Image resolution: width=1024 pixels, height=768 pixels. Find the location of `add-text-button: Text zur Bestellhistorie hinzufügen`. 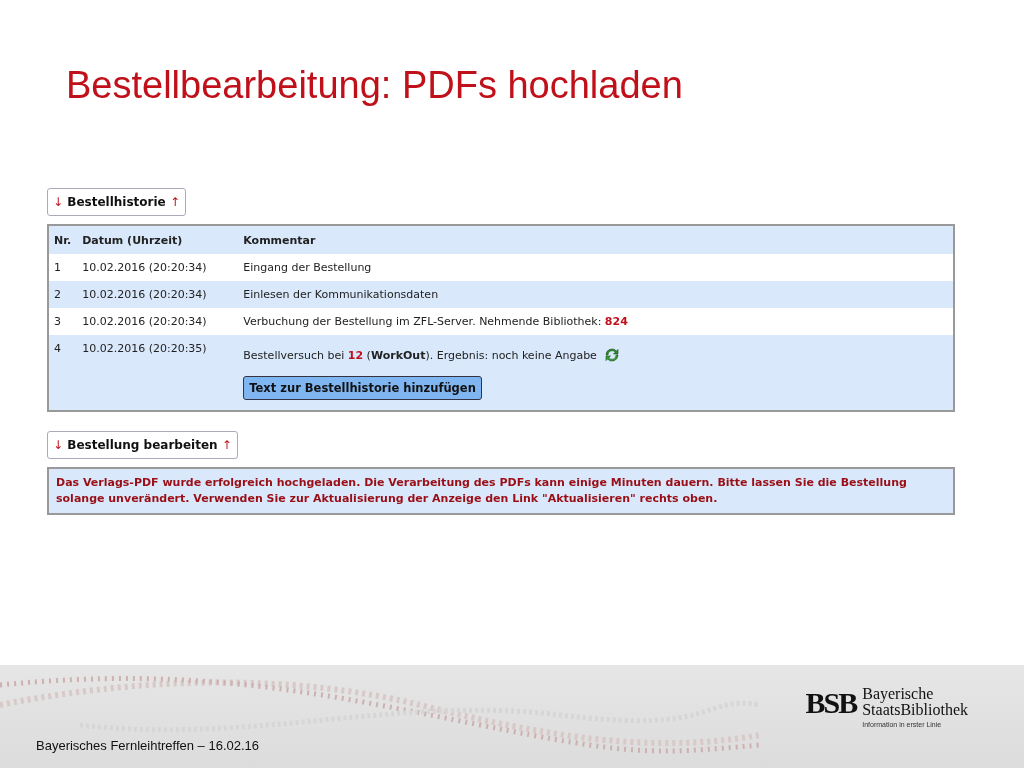

add-text-button: Text zur Bestellhistorie hinzufügen is located at coordinates (362, 388).